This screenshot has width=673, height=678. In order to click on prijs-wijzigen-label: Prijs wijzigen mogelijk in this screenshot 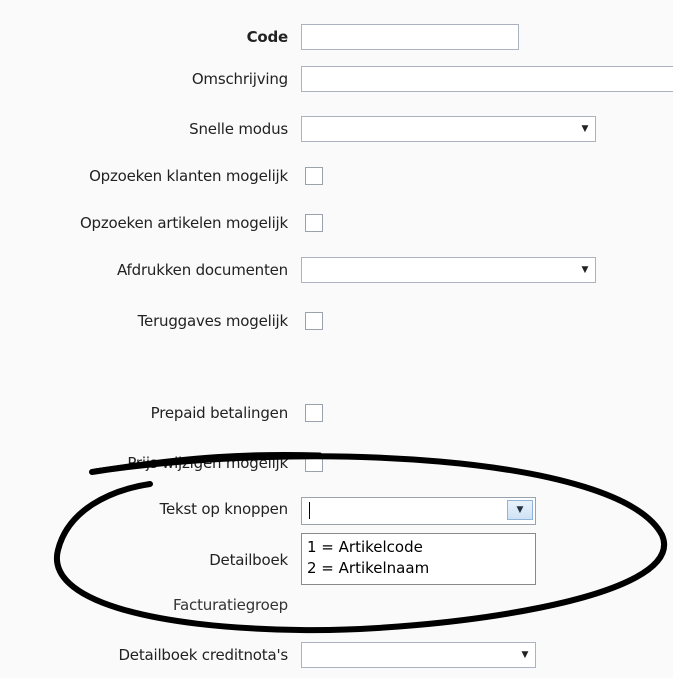, I will do `click(207, 463)`.